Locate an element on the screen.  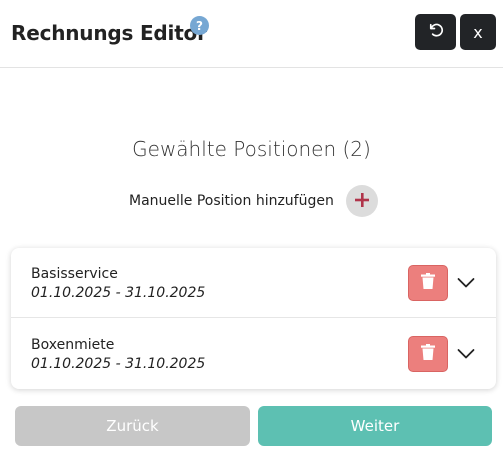
next-button: Weiter is located at coordinates (375, 426).